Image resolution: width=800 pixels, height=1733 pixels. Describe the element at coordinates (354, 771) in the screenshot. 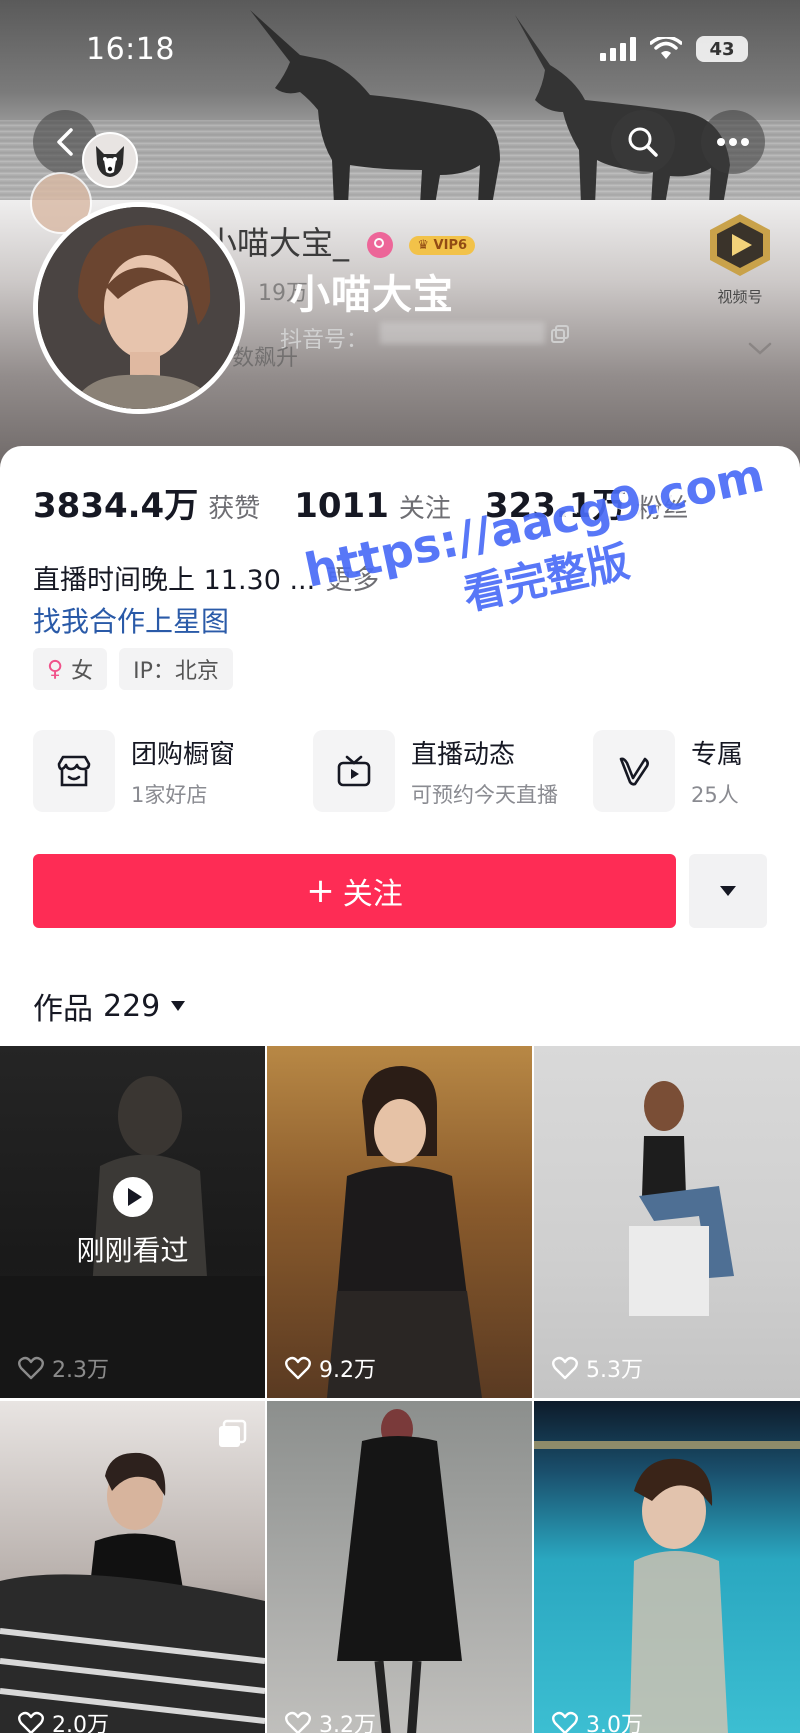

I see `tv-icon` at that location.